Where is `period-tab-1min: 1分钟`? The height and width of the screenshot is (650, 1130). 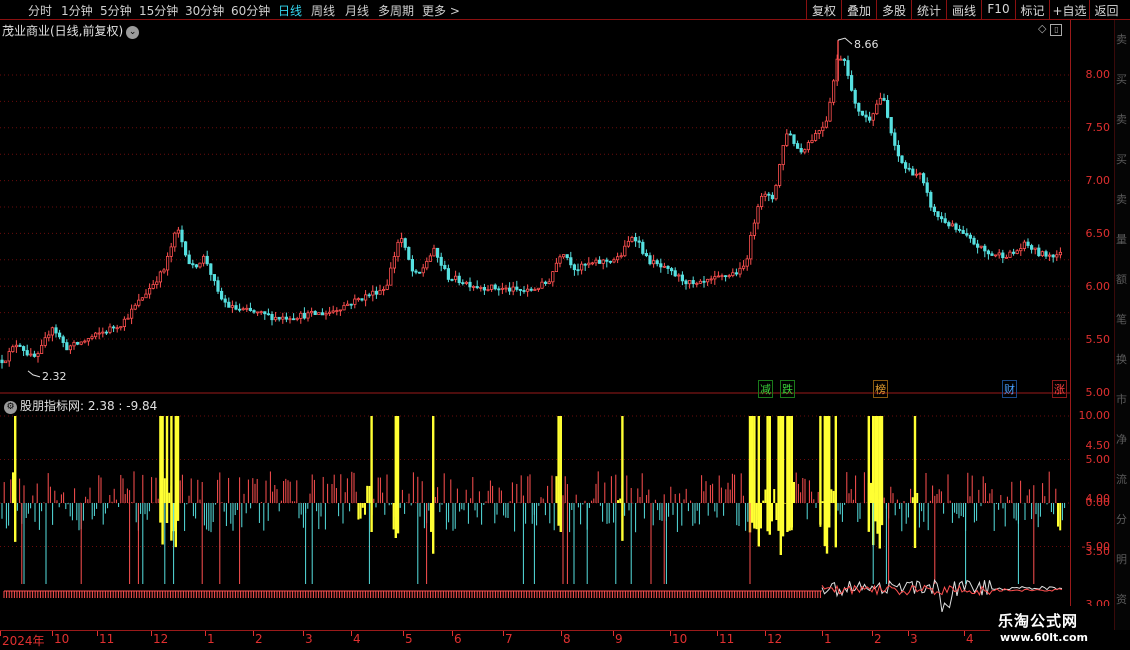 period-tab-1min: 1分钟 is located at coordinates (77, 10).